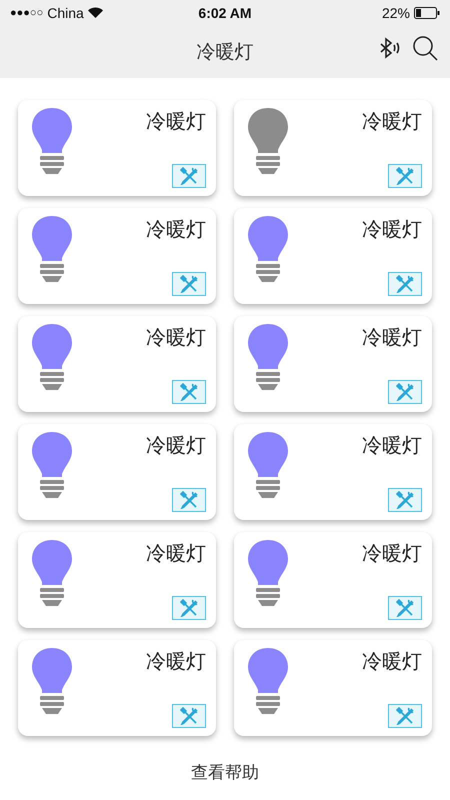  Describe the element at coordinates (95, 12) in the screenshot. I see `wifi-icon` at that location.